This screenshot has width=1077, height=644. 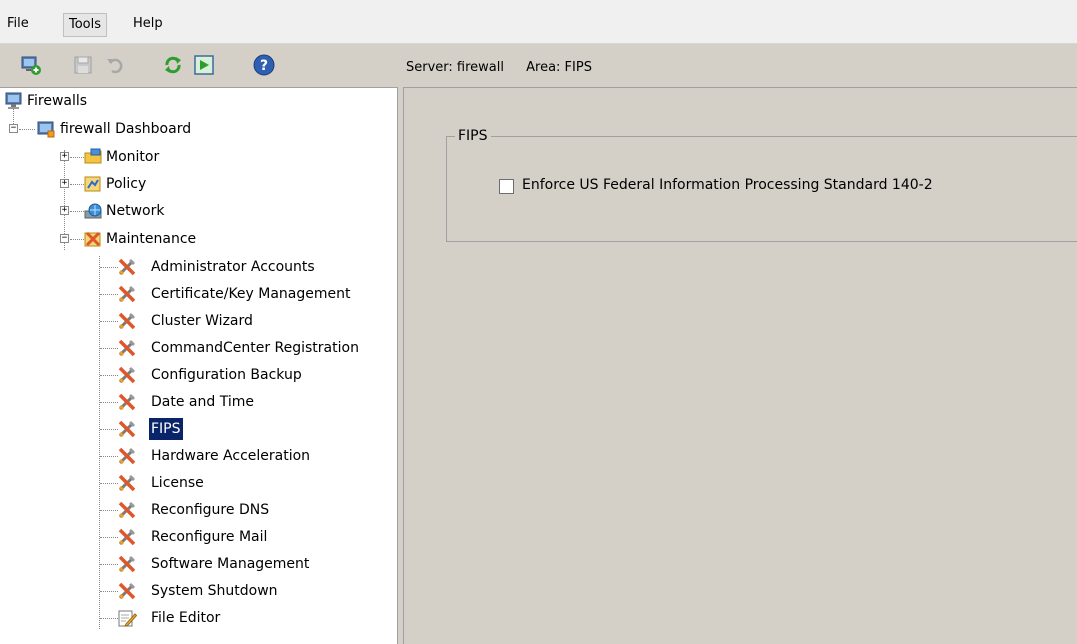 I want to click on tree-label-license: License, so click(x=177, y=483).